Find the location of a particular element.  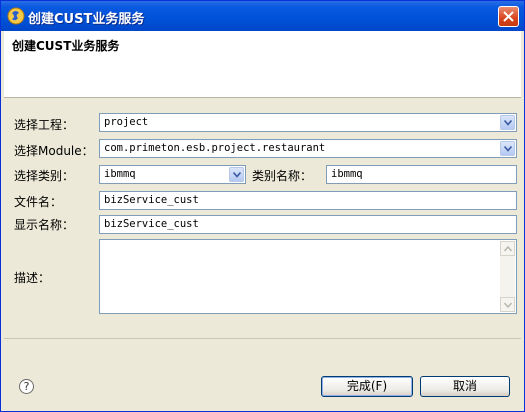

filename-input: bizService_cust is located at coordinates (308, 200).